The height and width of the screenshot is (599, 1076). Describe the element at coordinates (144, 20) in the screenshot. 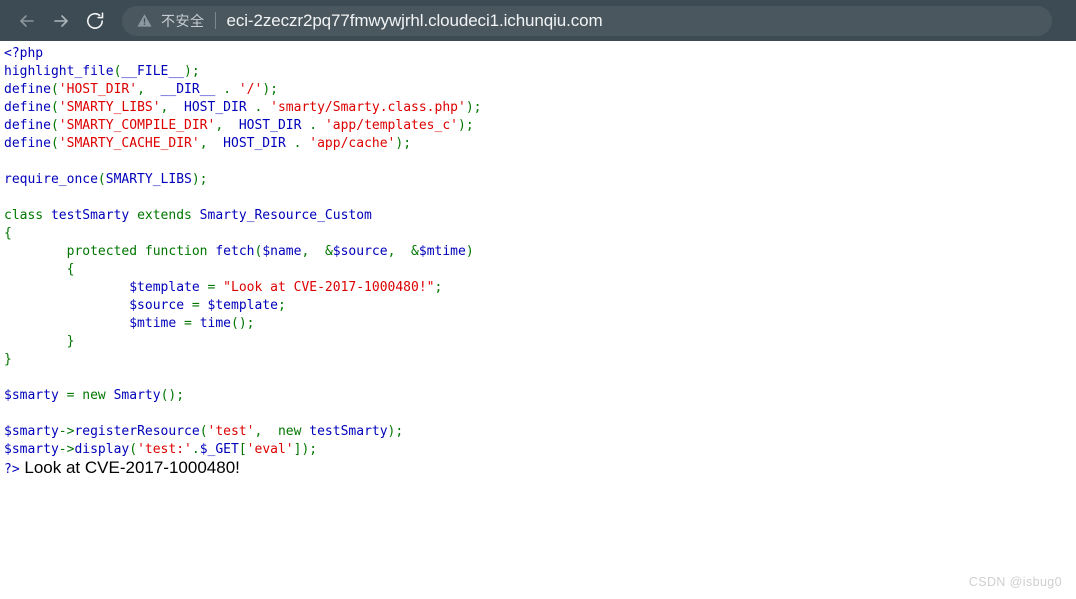

I see `warning-triangle-icon` at that location.